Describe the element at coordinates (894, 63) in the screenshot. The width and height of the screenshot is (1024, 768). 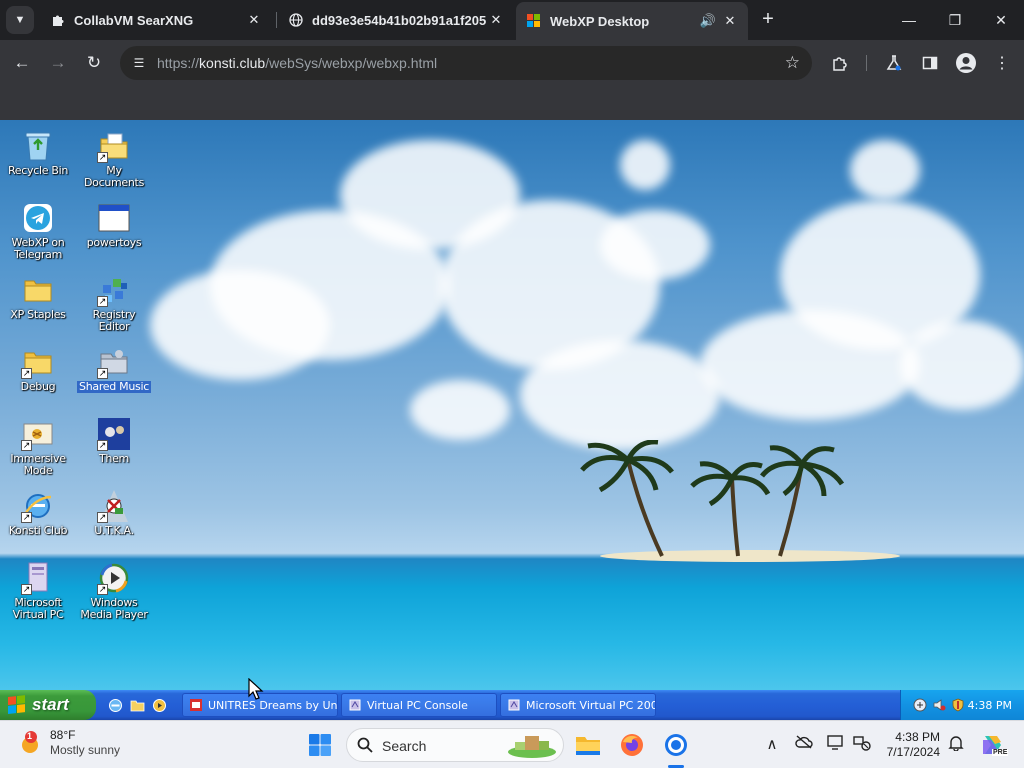
I see `labs-flask-icon` at that location.